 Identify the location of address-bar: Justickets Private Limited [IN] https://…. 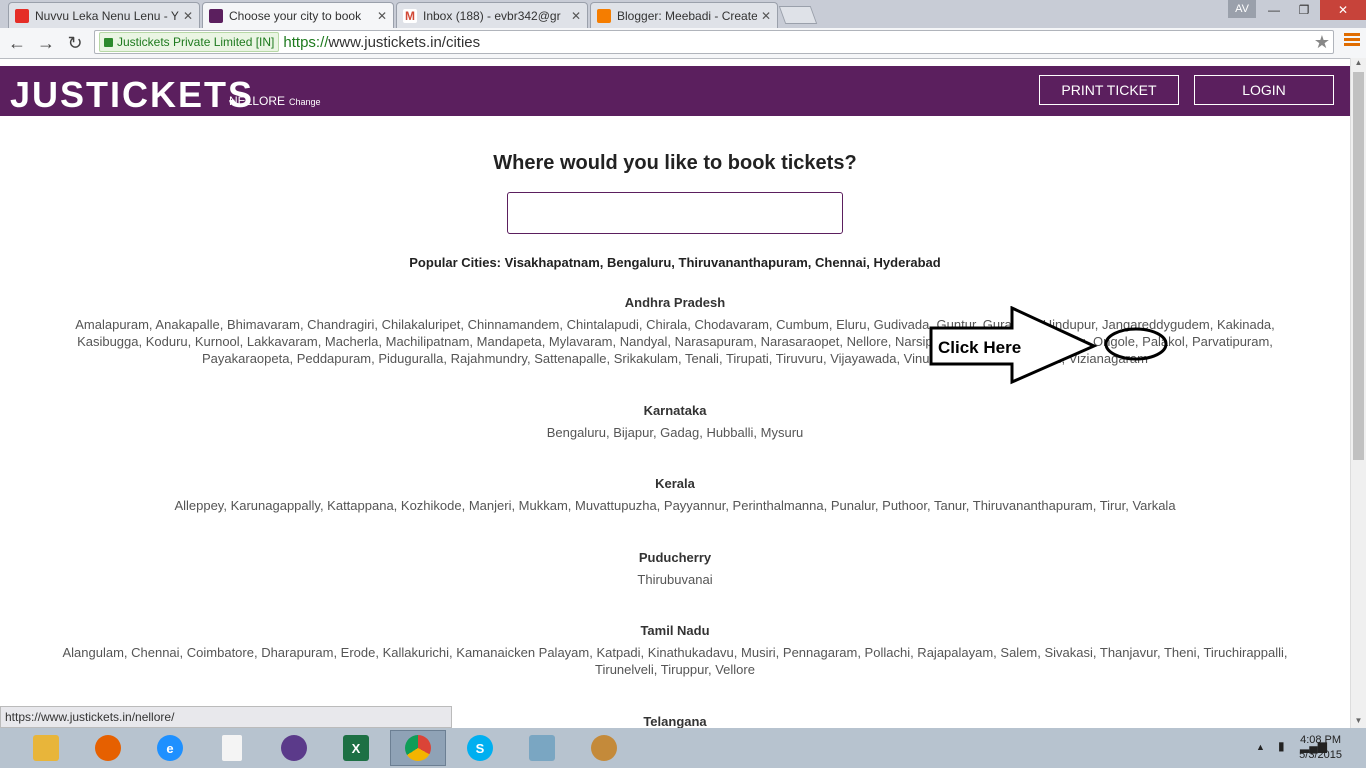
(714, 42).